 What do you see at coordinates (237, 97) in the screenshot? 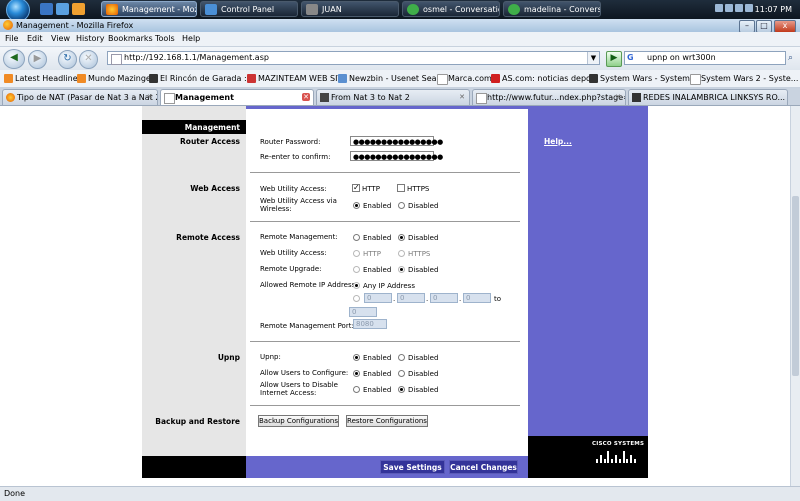
I see `tab-management: Management ✕` at bounding box center [237, 97].